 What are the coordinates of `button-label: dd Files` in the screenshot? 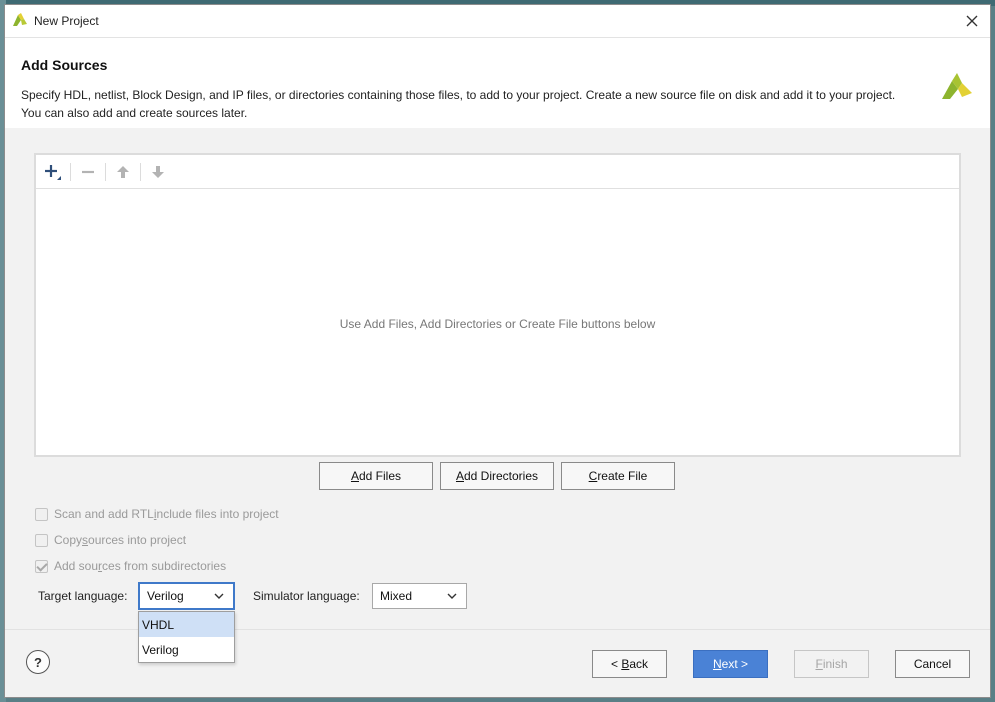 It's located at (380, 476).